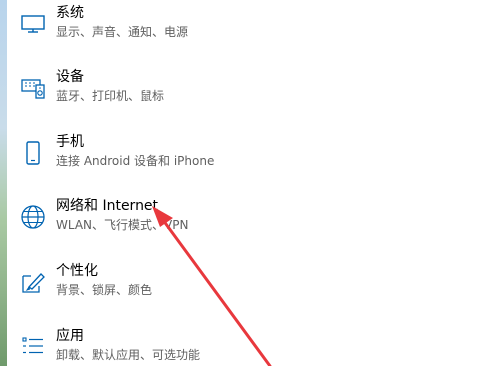 Image resolution: width=500 pixels, height=366 pixels. Describe the element at coordinates (217, 225) in the screenshot. I see `settings-item-network: 网络和 Internet WLAN、飞行模式、VPN` at that location.